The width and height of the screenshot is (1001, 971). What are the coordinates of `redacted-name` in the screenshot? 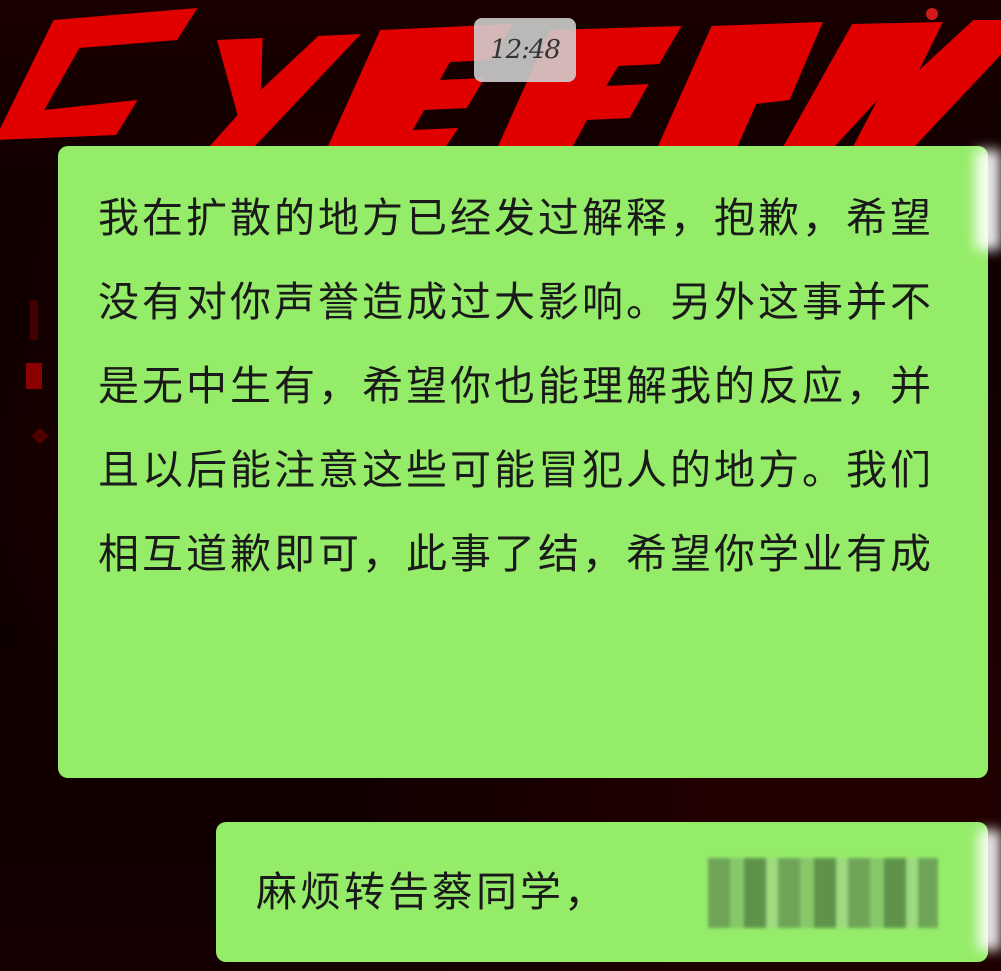 It's located at (823, 893).